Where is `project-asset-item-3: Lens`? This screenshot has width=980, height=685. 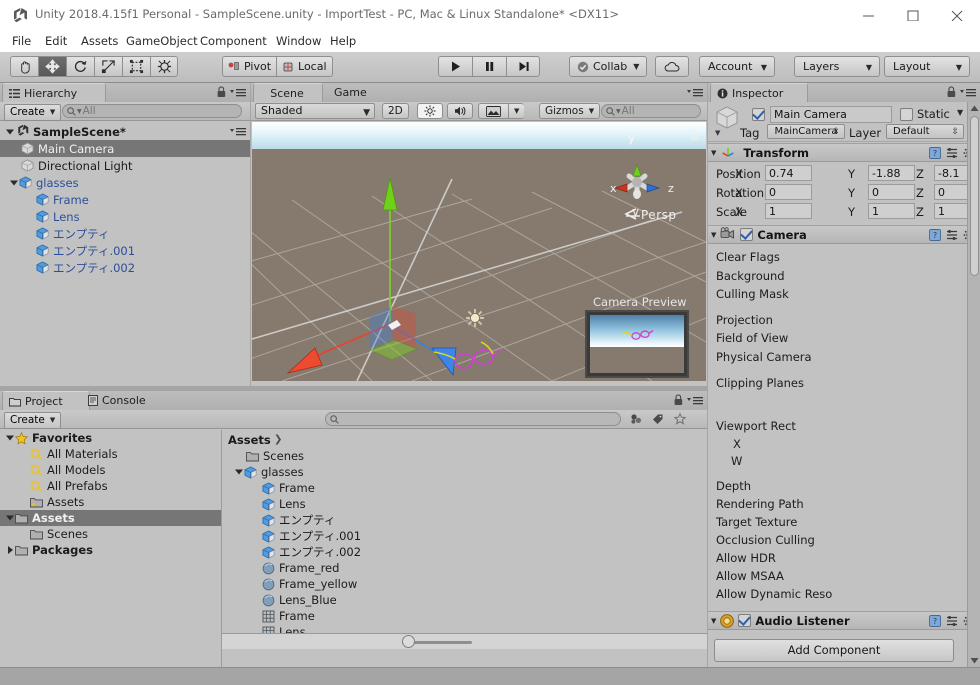
project-asset-item-3: Lens is located at coordinates (464, 504).